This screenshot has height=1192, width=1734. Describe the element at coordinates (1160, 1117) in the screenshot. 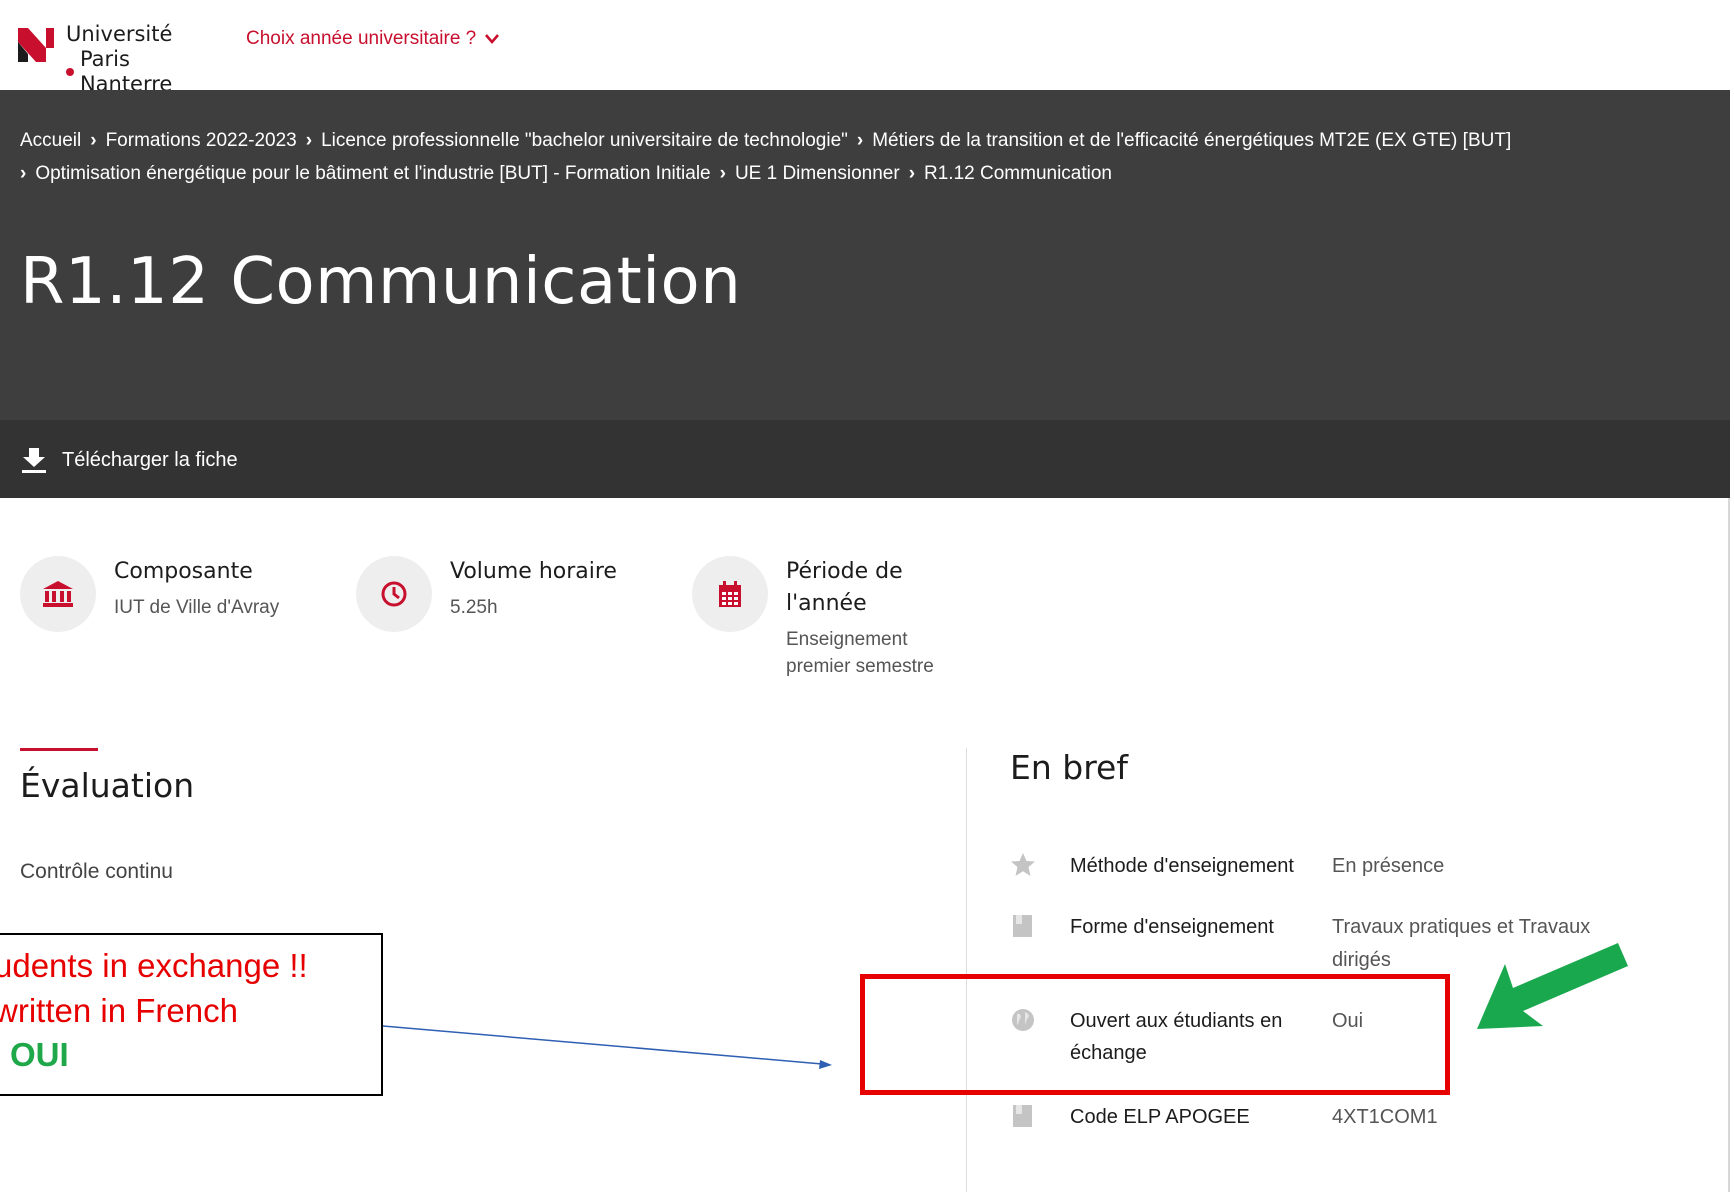

I see `code-label: Code ELP APOGEE` at that location.